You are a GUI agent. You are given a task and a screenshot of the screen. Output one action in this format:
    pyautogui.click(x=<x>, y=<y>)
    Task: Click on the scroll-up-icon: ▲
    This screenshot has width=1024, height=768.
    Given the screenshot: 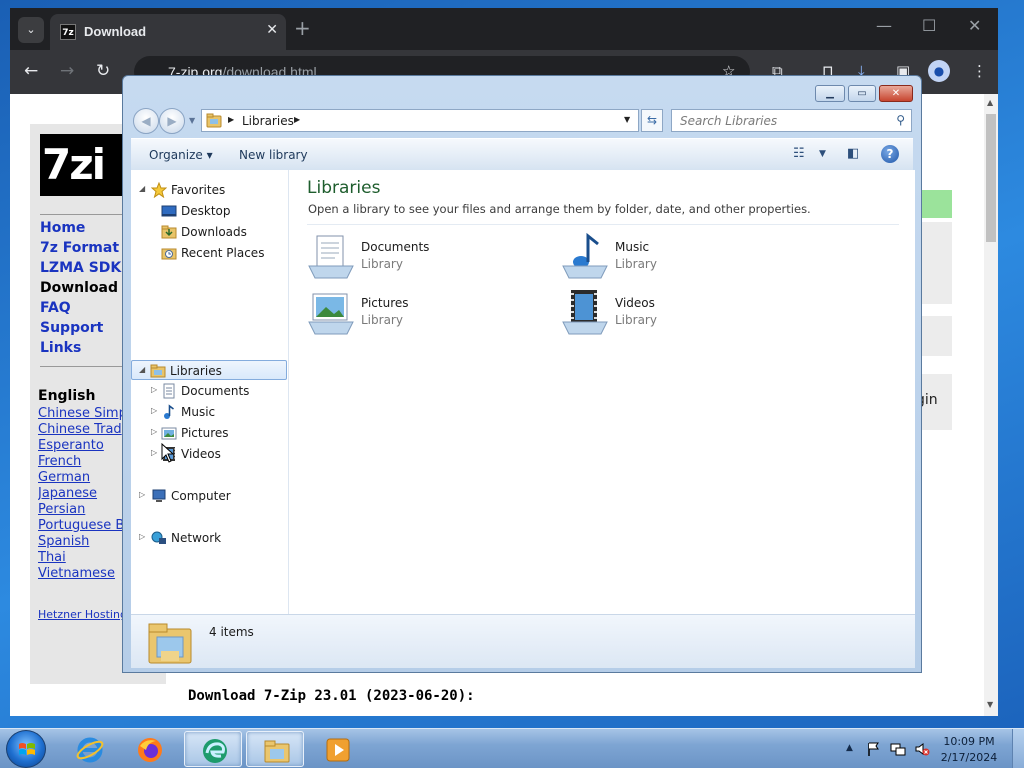 What is the action you would take?
    pyautogui.click(x=990, y=102)
    